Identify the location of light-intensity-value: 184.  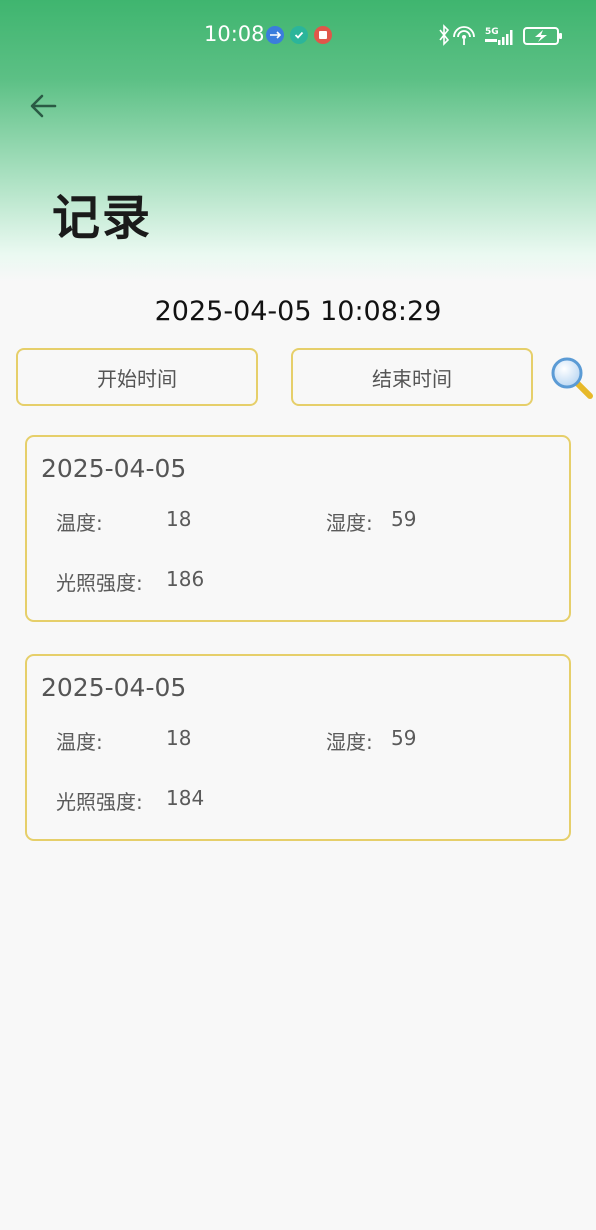
(185, 798).